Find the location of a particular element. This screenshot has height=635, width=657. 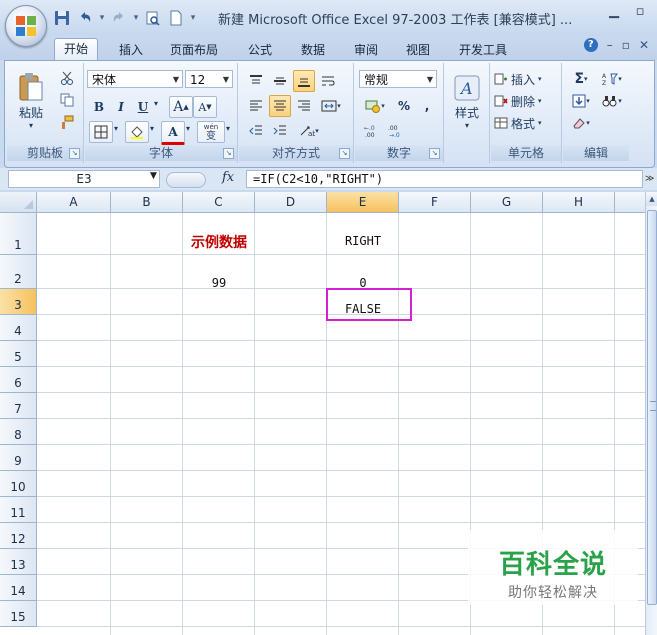

underline-button: U is located at coordinates (143, 107).